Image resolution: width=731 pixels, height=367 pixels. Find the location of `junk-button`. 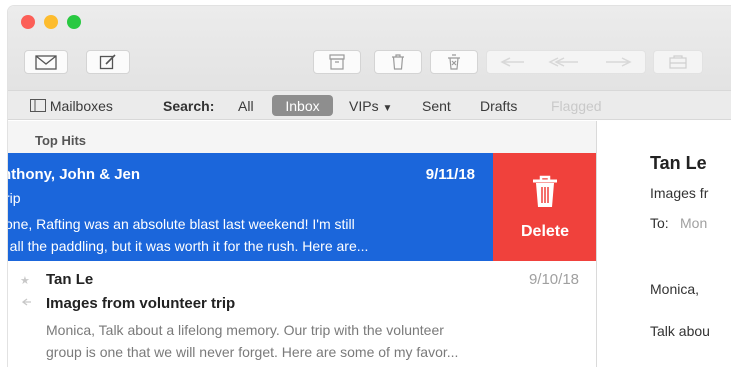

junk-button is located at coordinates (454, 62).